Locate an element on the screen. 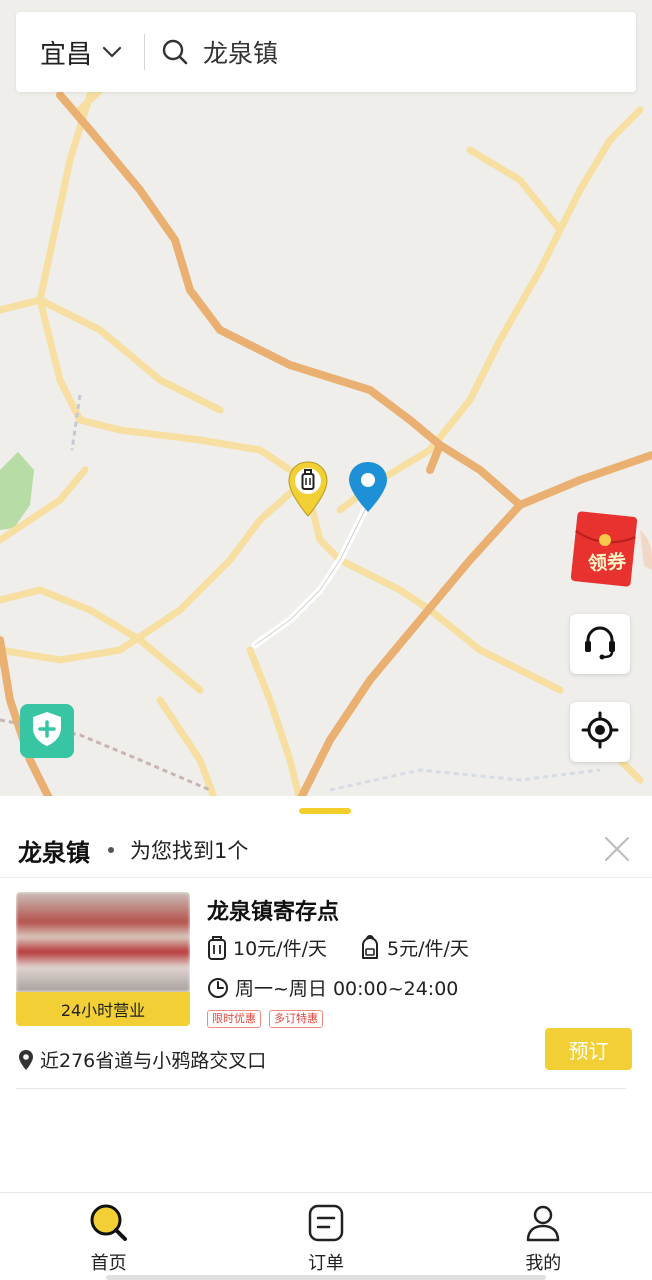 This screenshot has width=652, height=1280. locate-icon is located at coordinates (600, 732).